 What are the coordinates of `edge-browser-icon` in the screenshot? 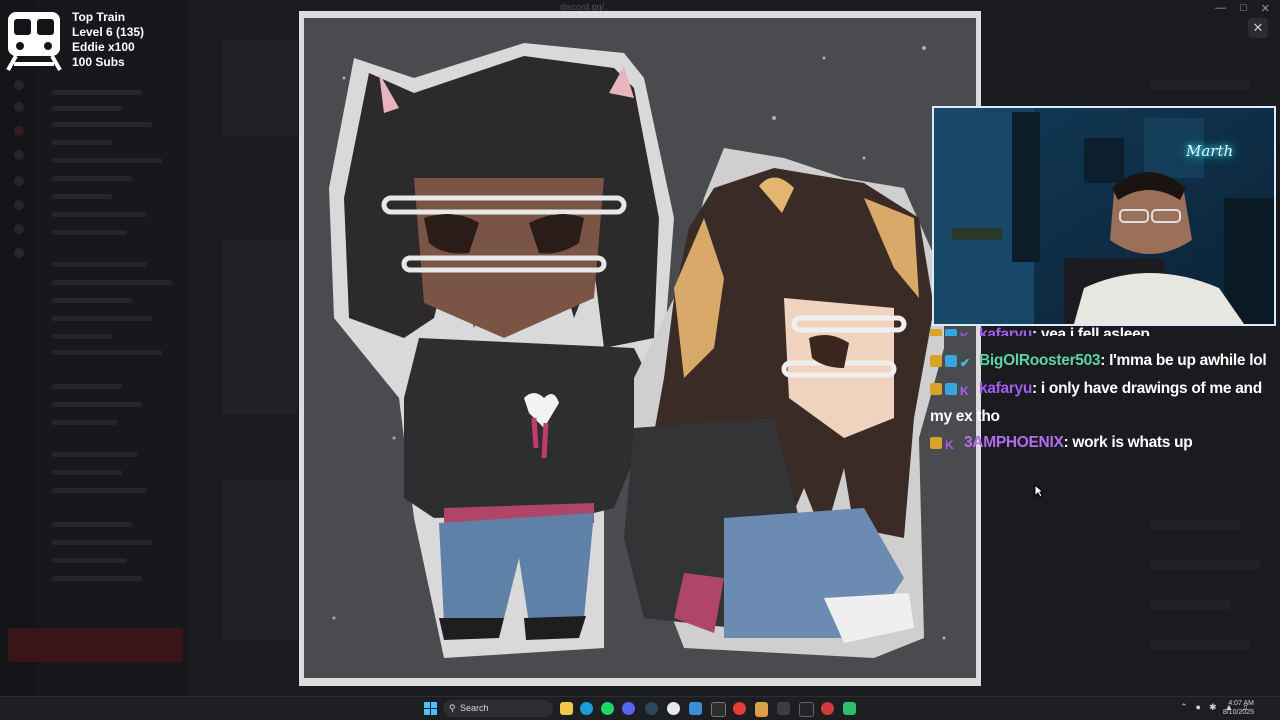 It's located at (586, 708).